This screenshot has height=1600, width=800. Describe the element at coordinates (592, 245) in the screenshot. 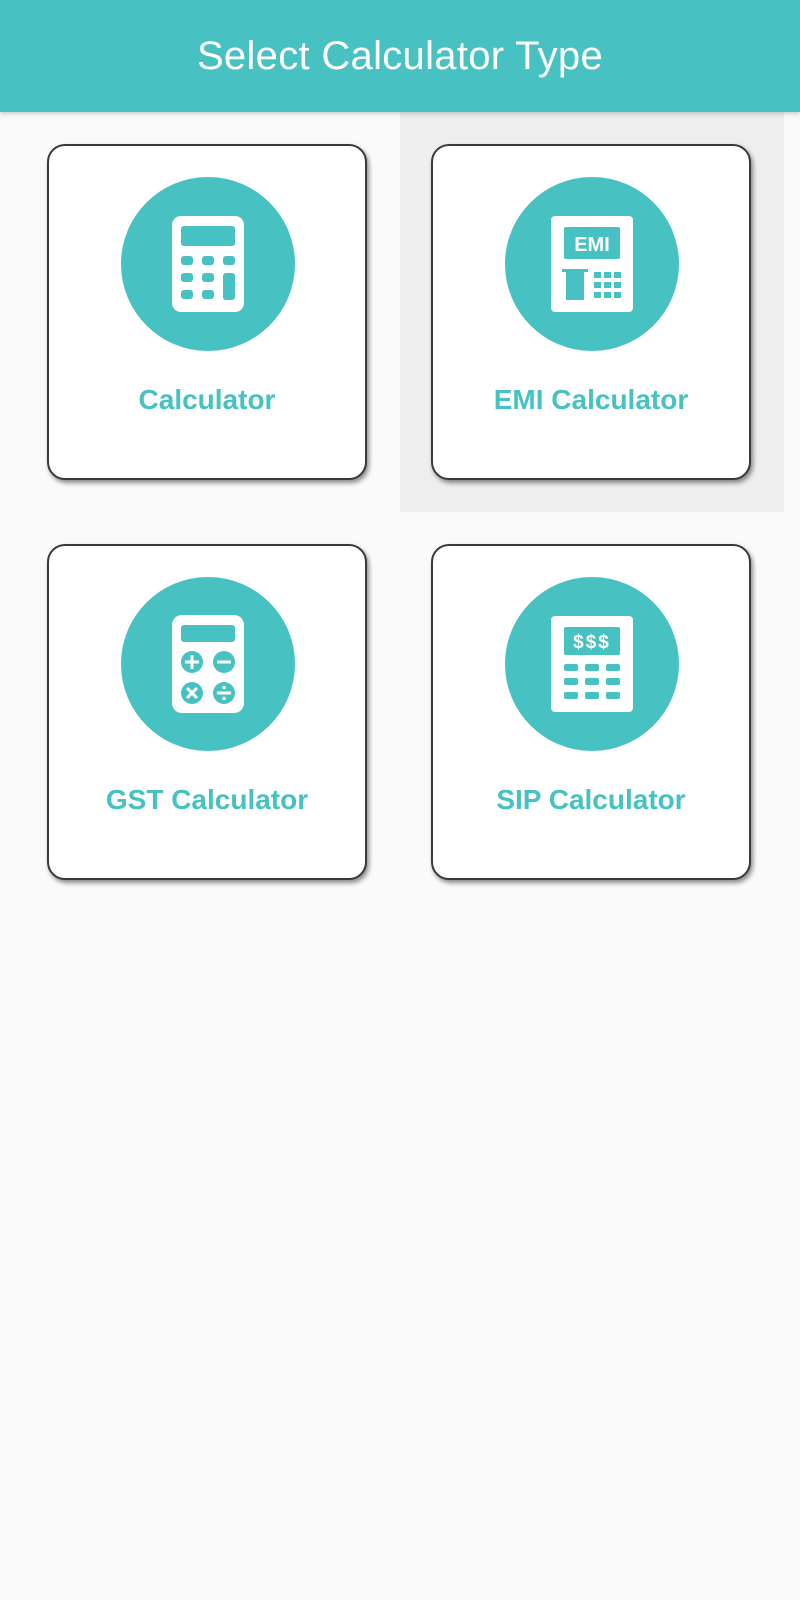

I see `emi-icon-text: EMI` at that location.